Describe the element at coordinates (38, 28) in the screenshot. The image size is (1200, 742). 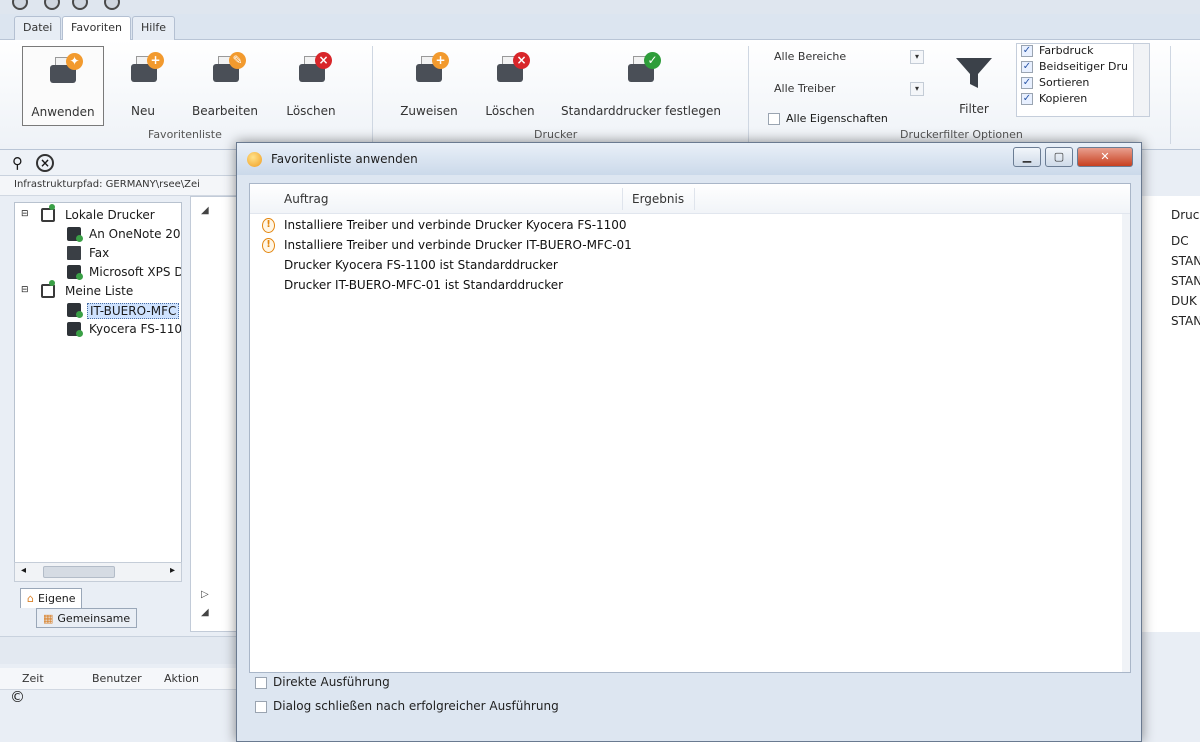
I see `tab-datei: Datei` at that location.